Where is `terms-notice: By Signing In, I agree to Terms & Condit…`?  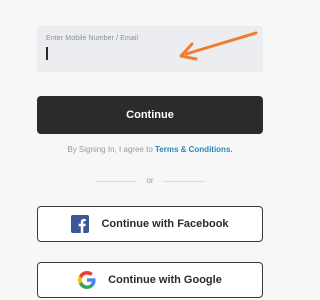 terms-notice: By Signing In, I agree to Terms & Condit… is located at coordinates (150, 149).